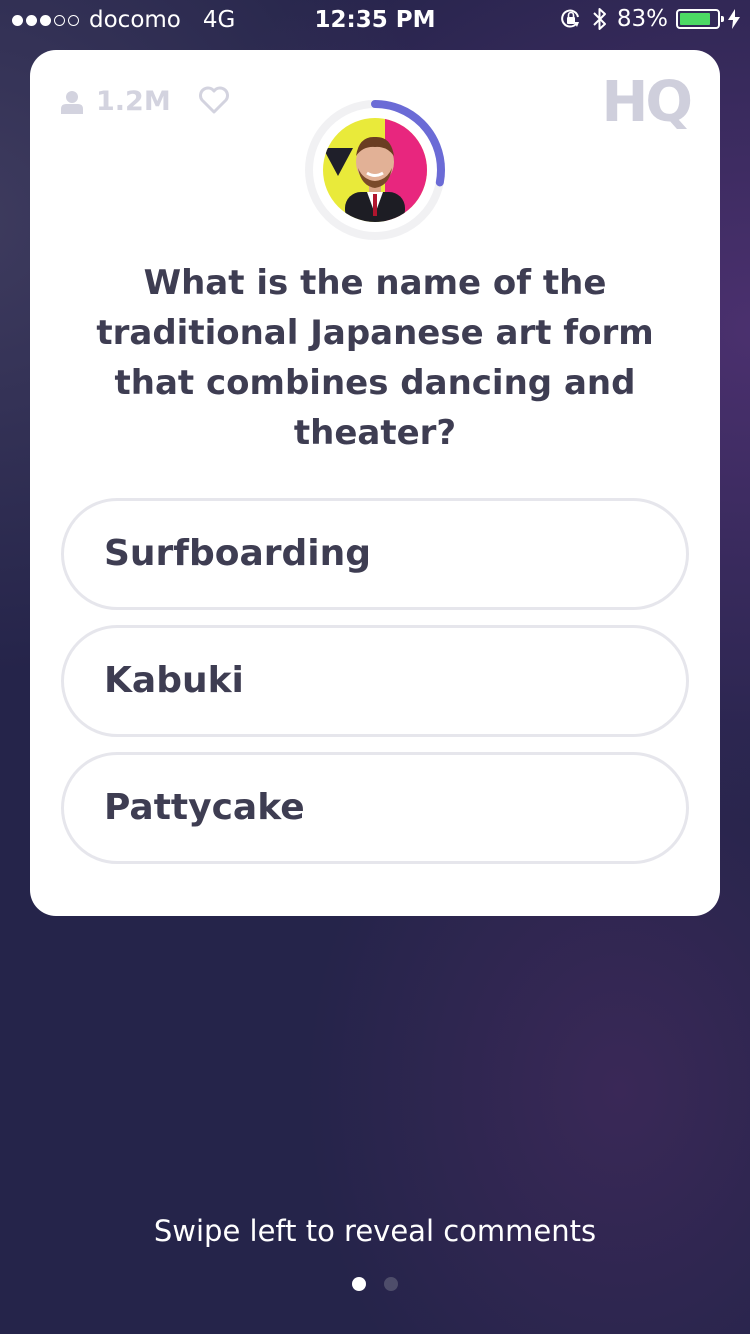 The width and height of the screenshot is (750, 1334). I want to click on status-right: 83%, so click(649, 19).